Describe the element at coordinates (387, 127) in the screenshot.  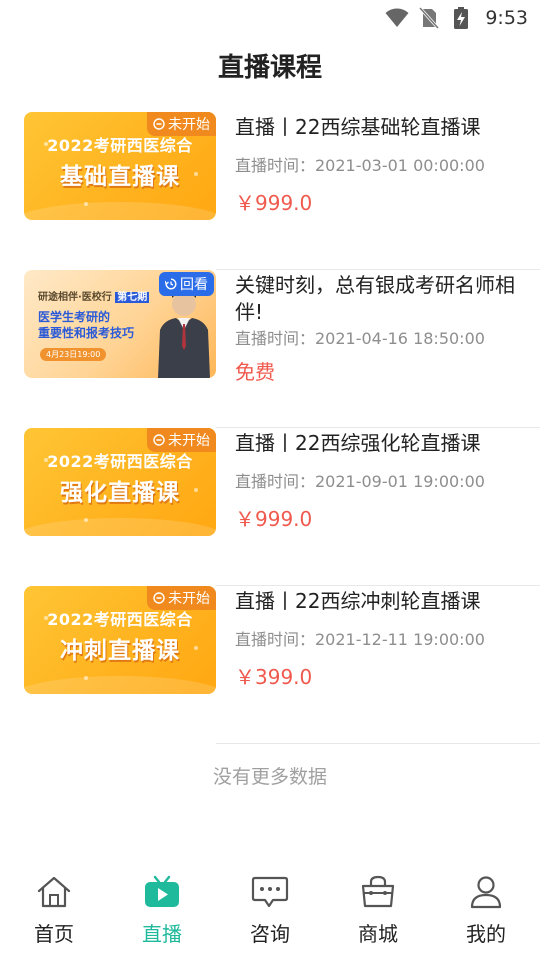
I see `course-title: 直播丨22西综基础轮直播课` at that location.